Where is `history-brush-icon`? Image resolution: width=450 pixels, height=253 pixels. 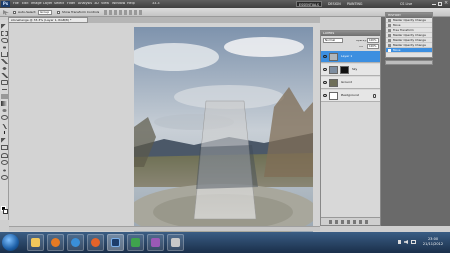 history-brush-icon is located at coordinates (4, 89).